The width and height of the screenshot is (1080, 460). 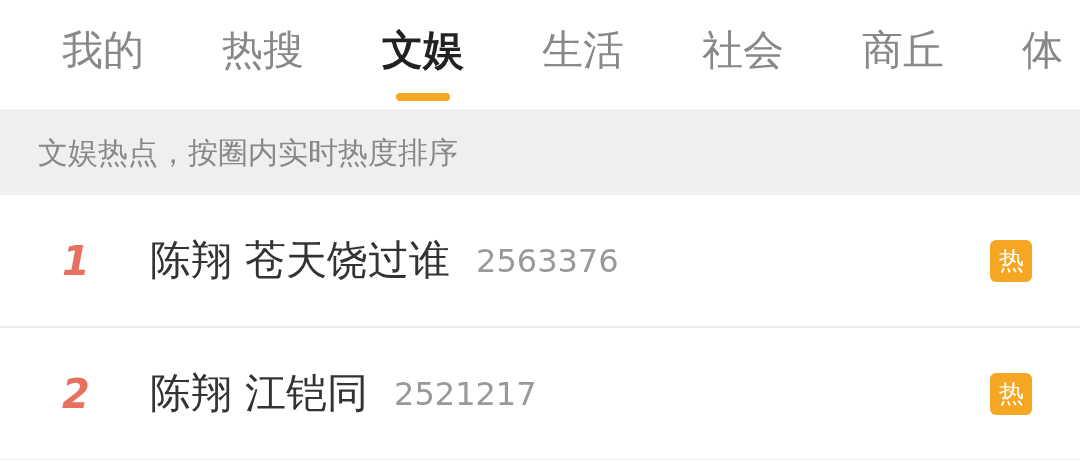 I want to click on heat-count: 2521217, so click(x=466, y=393).